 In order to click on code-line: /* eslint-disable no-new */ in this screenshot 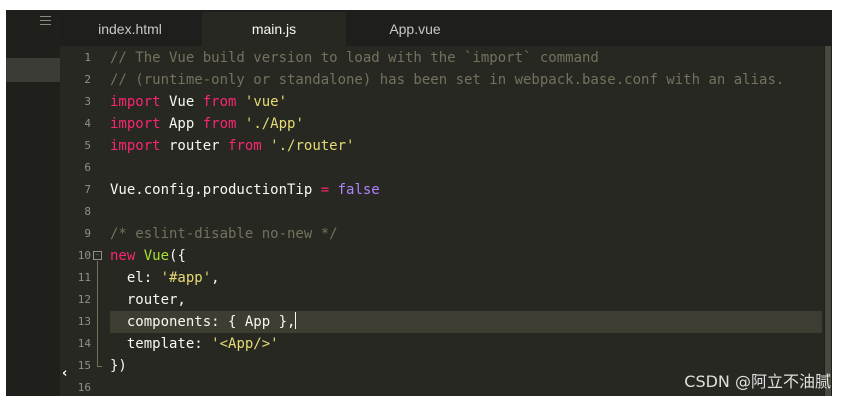, I will do `click(224, 234)`.